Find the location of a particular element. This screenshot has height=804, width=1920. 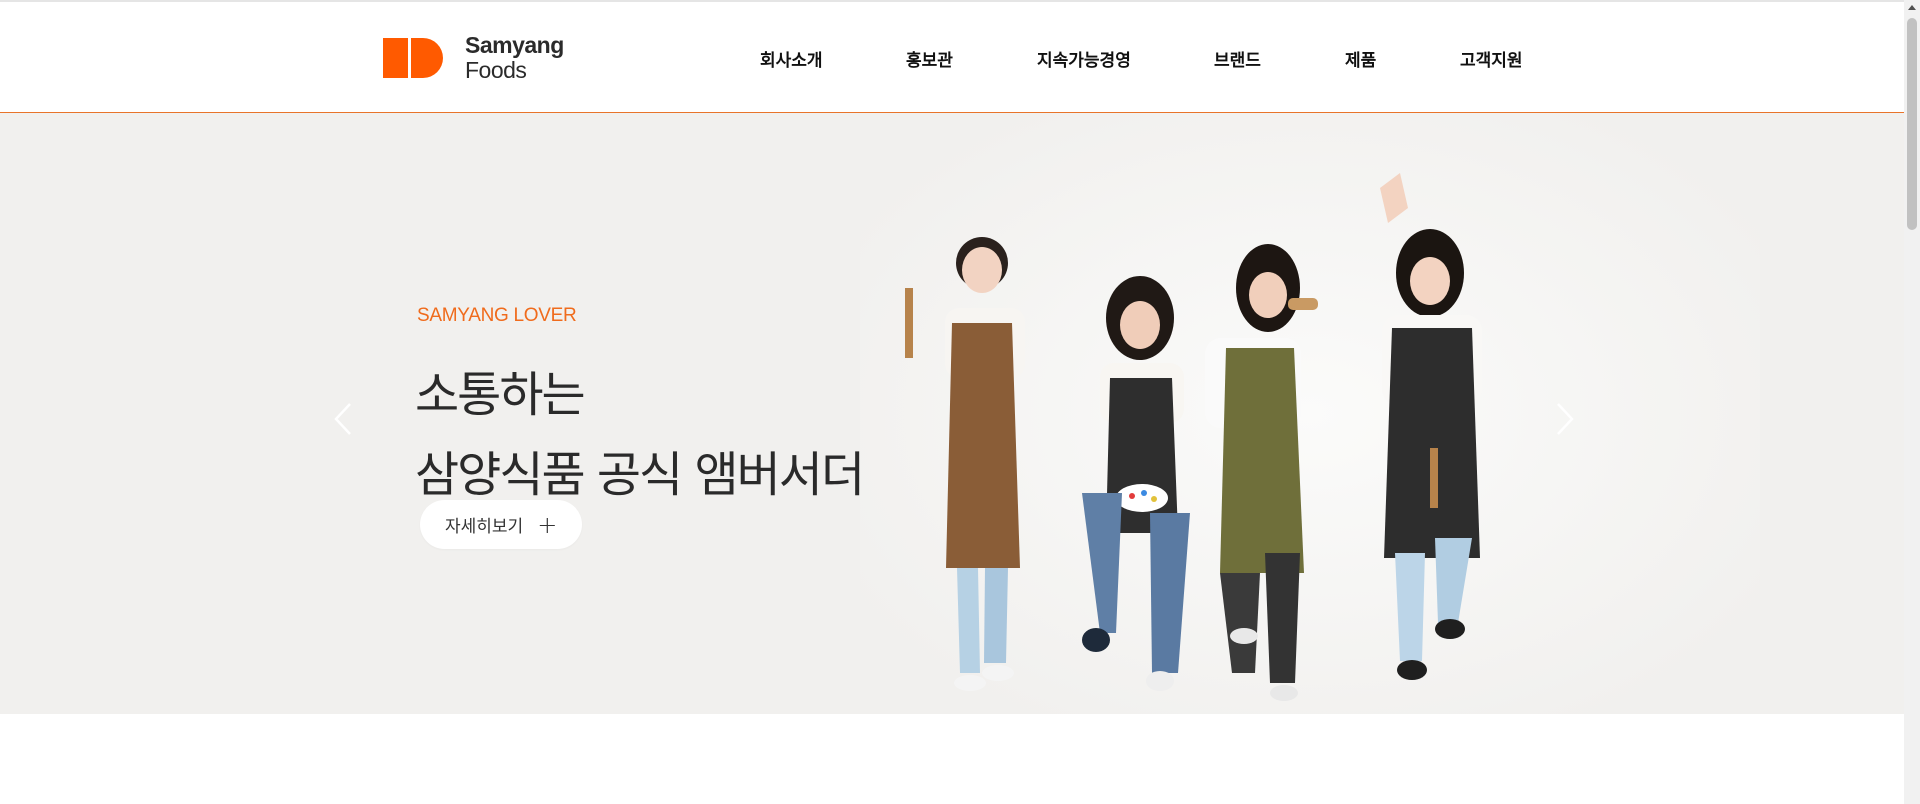

view-details-button: 자세히보기 + is located at coordinates (501, 524).